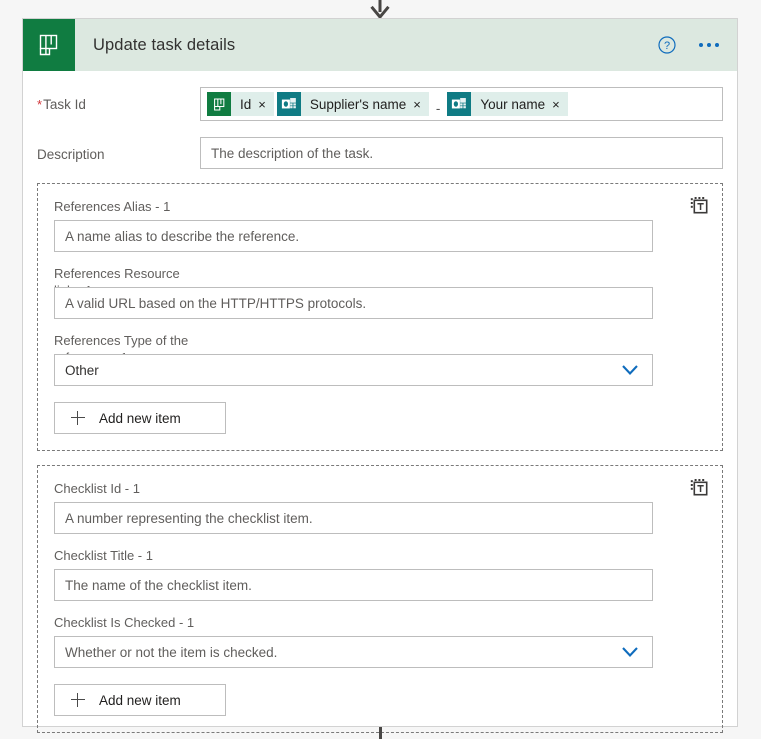 The height and width of the screenshot is (739, 761). I want to click on checklist-is-checked-select: Whether or not the item is checked., so click(353, 652).